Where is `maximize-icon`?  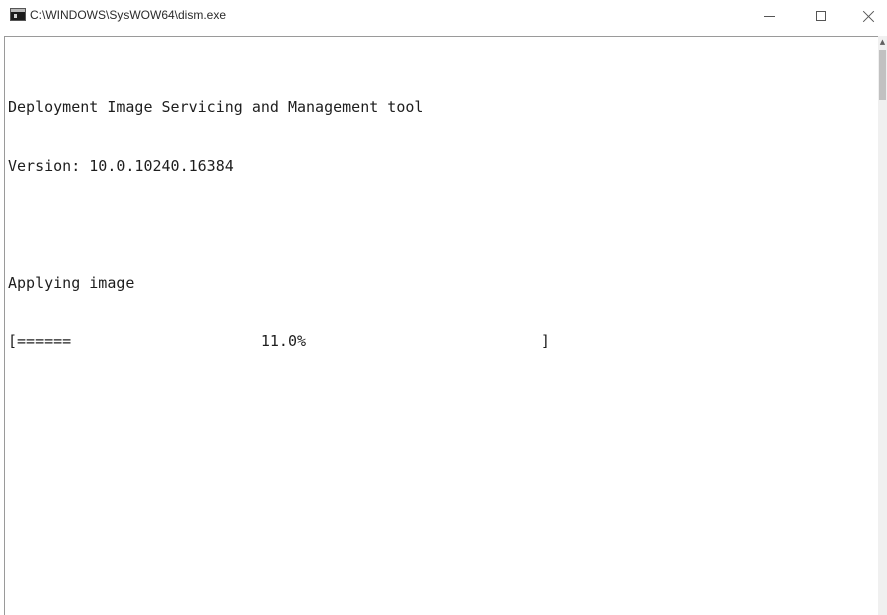
maximize-icon is located at coordinates (821, 16).